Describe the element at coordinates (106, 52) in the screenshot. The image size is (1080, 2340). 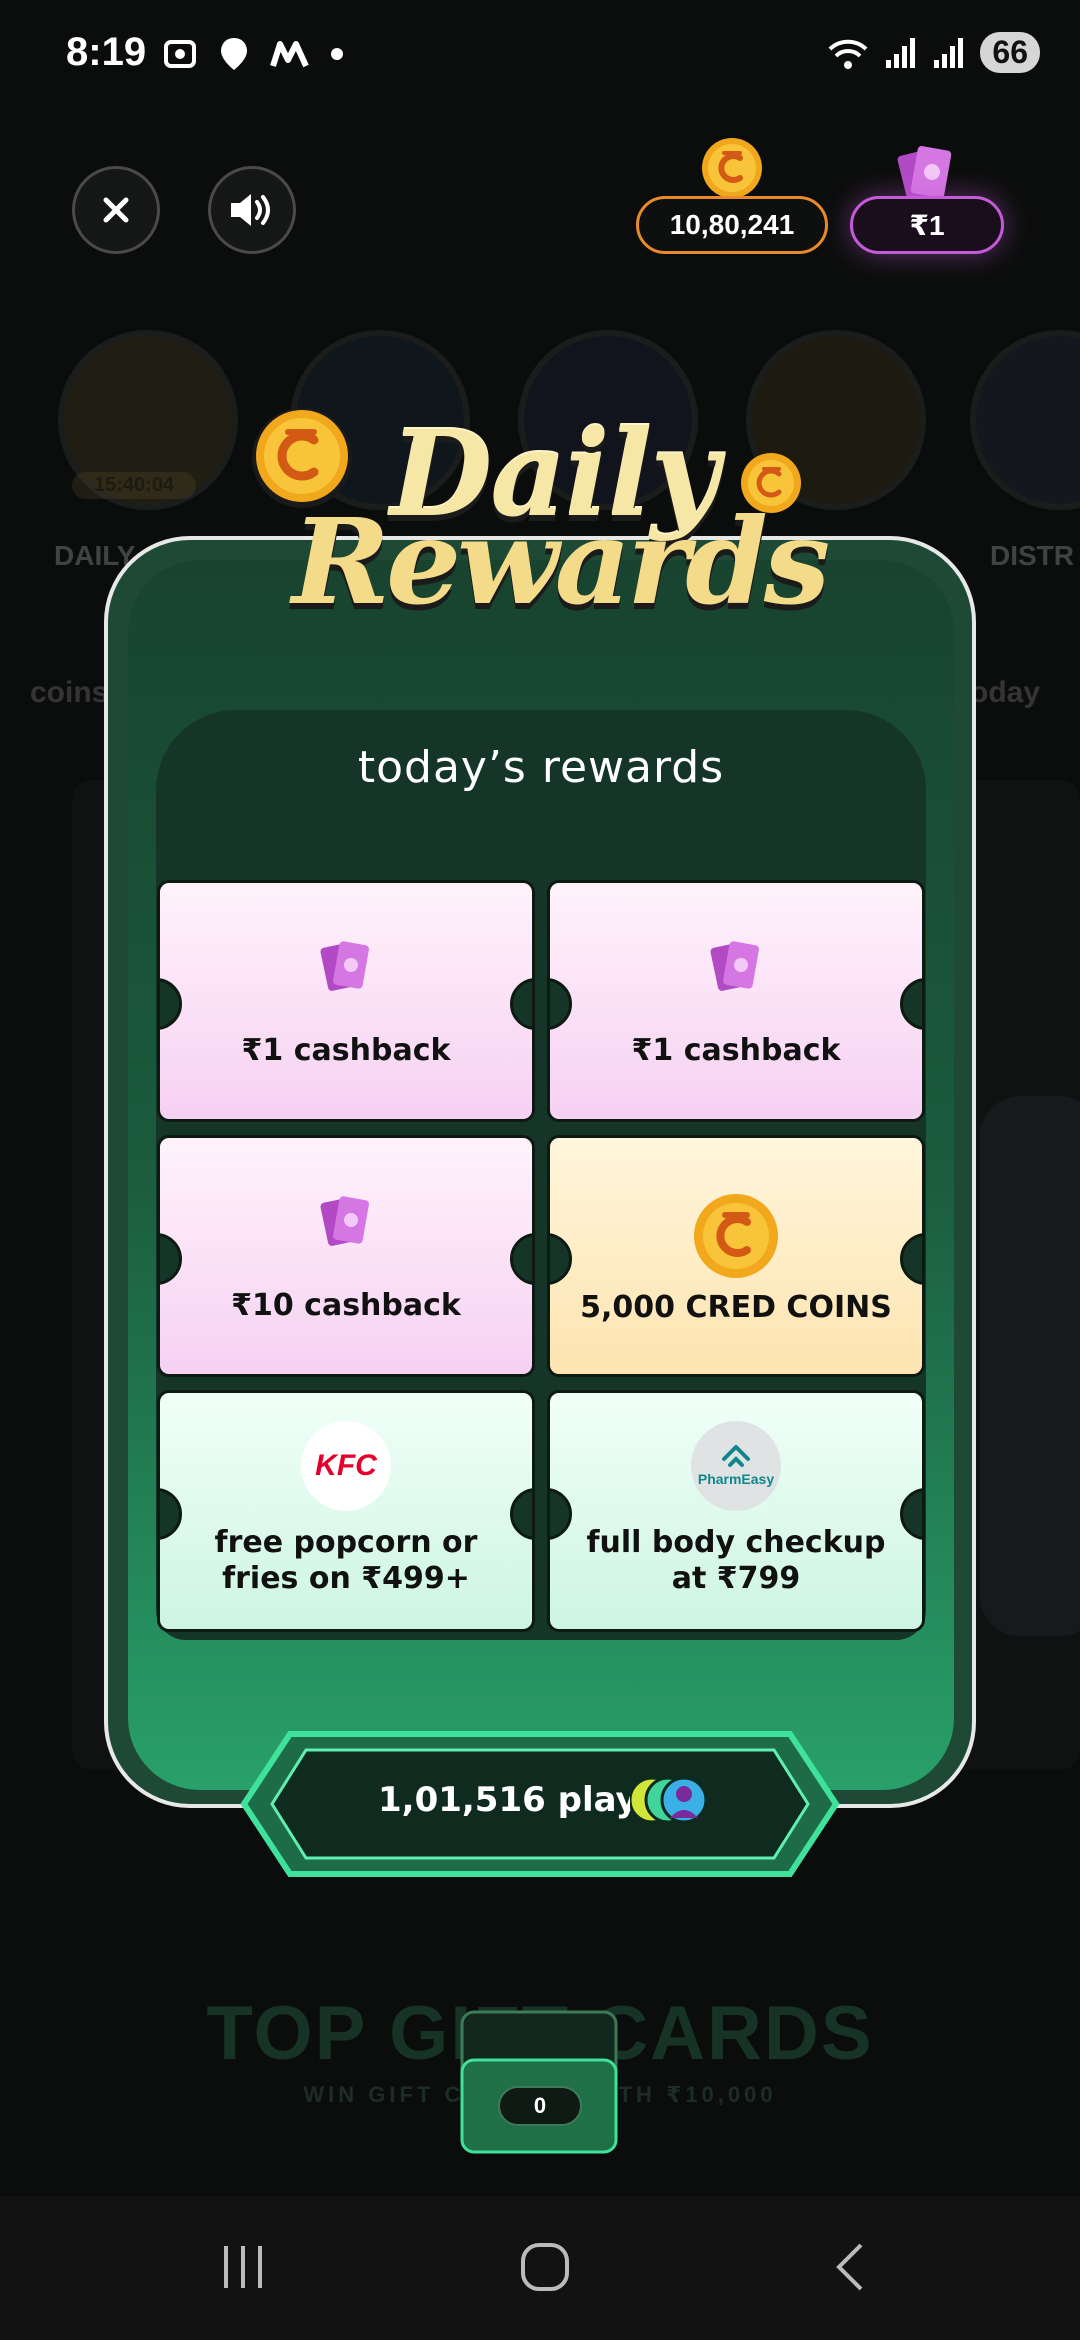
I see `status-time: 8:19` at that location.